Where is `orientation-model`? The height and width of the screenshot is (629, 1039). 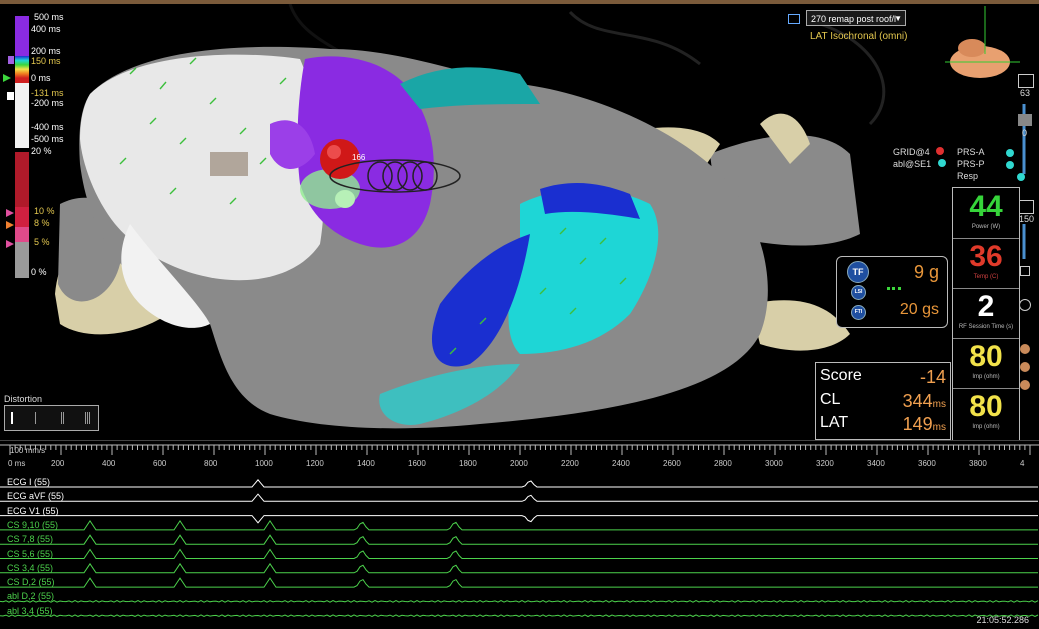
orientation-model is located at coordinates (982, 42).